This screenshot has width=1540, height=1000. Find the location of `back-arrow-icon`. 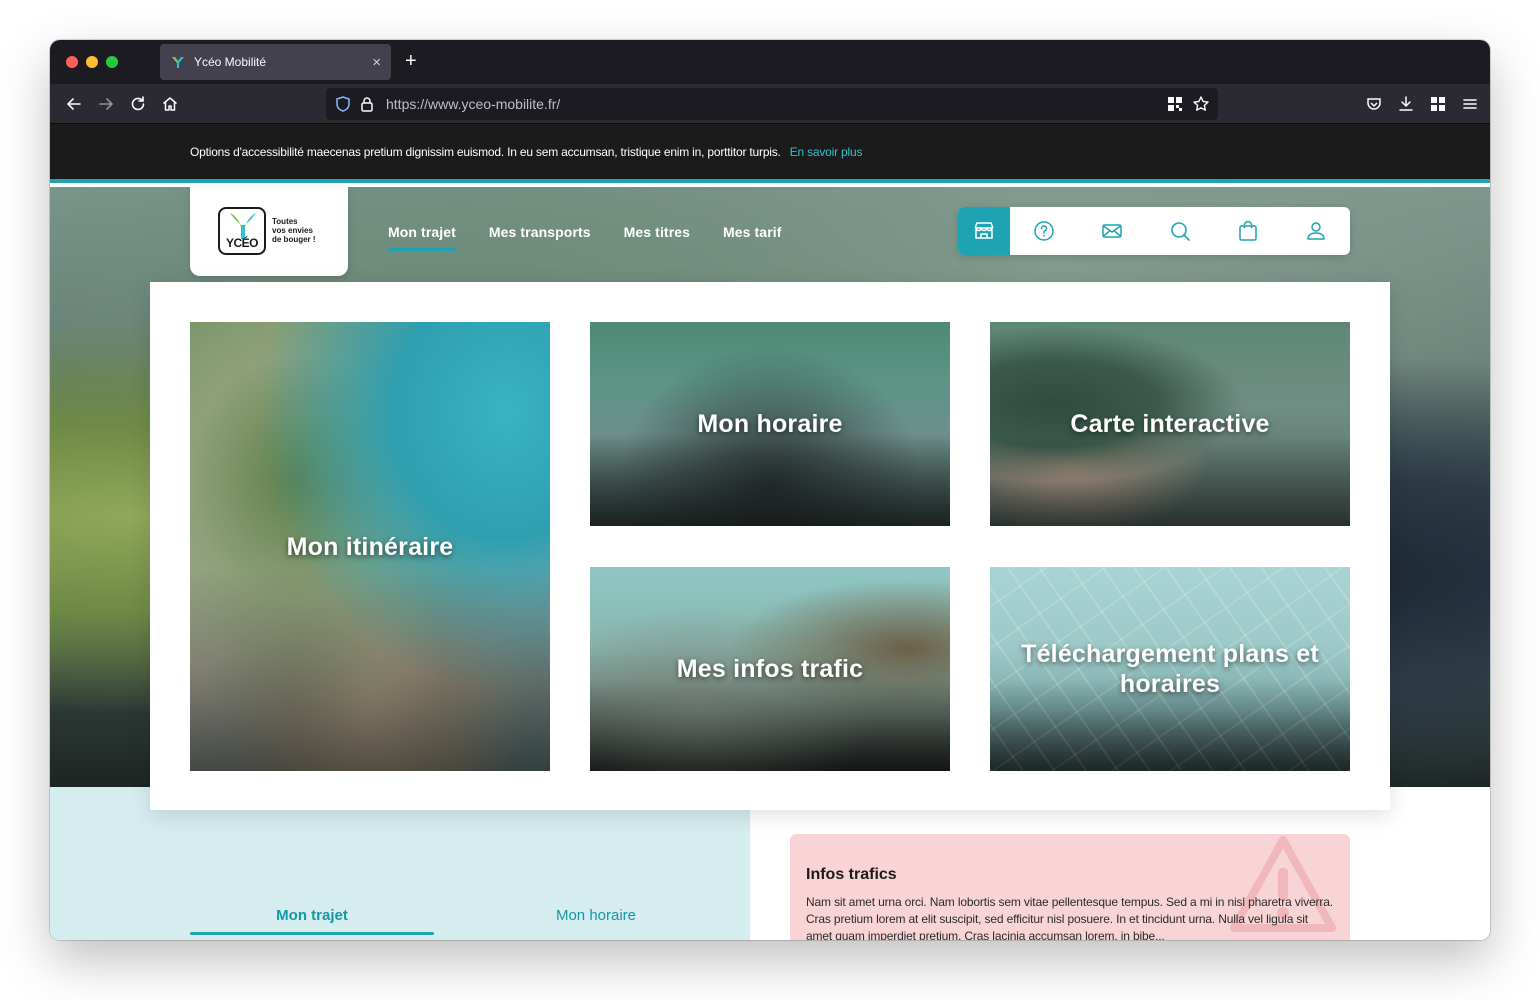

back-arrow-icon is located at coordinates (74, 104).